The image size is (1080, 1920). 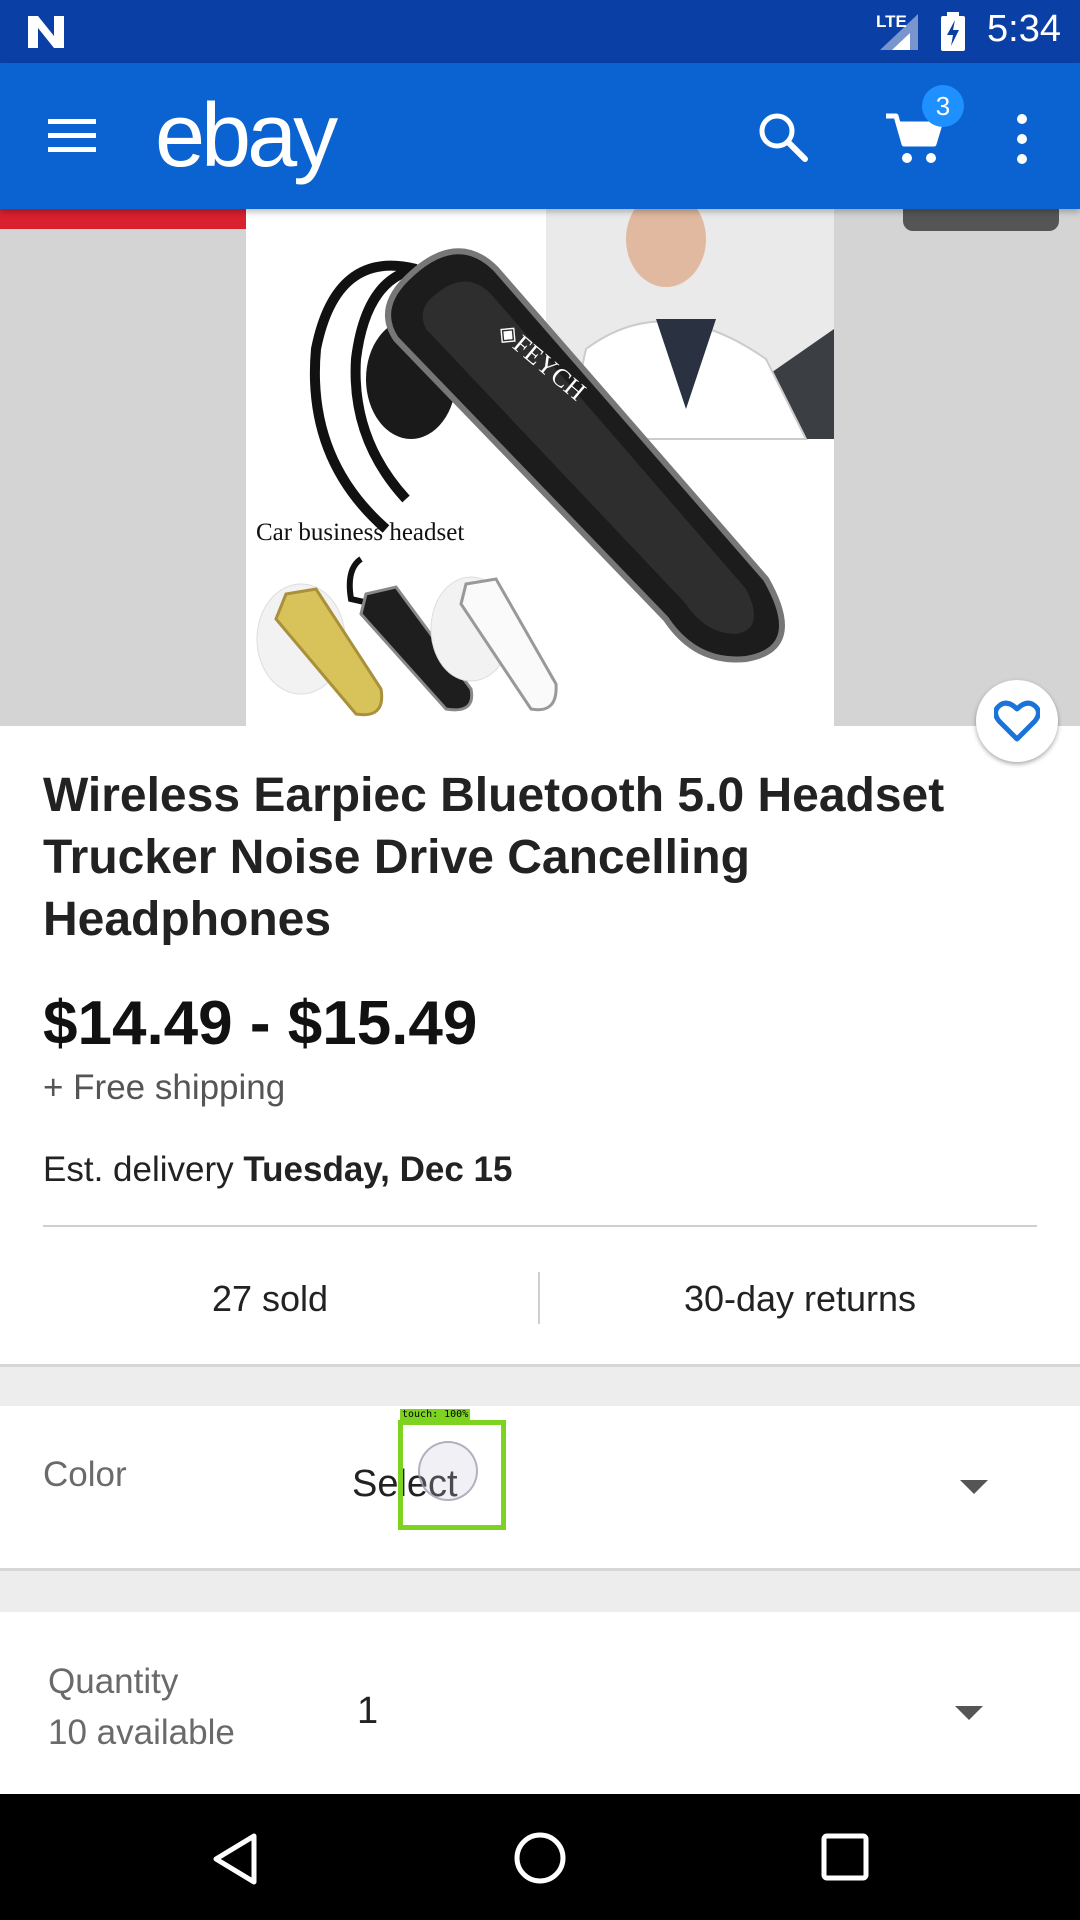 I want to click on touch-ripple, so click(x=448, y=1471).